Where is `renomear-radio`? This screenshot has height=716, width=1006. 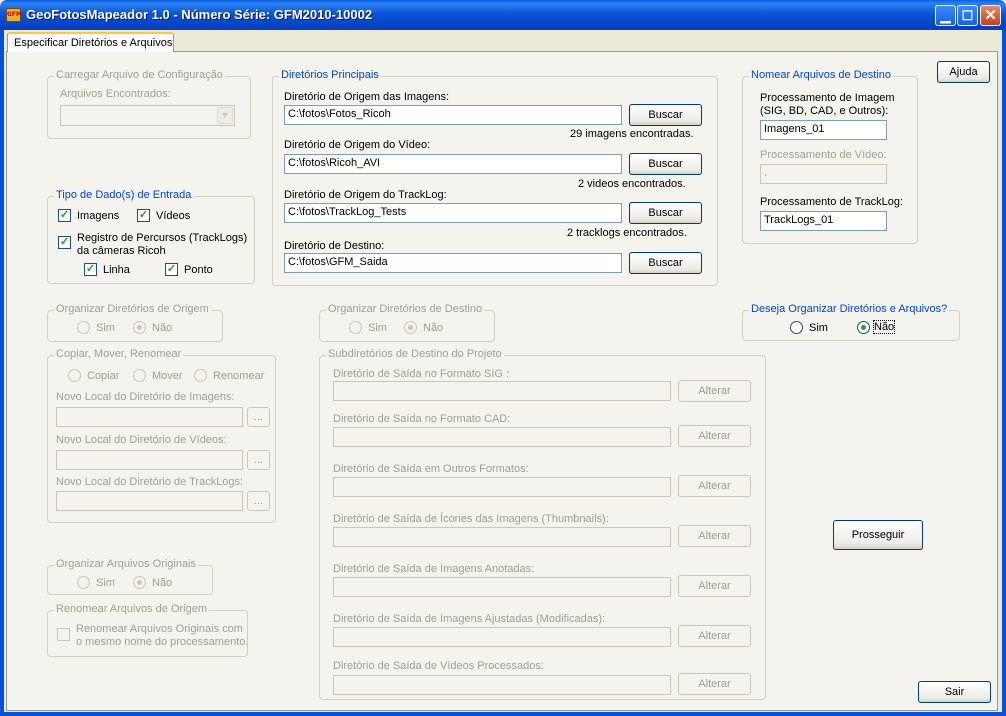
renomear-radio is located at coordinates (200, 375).